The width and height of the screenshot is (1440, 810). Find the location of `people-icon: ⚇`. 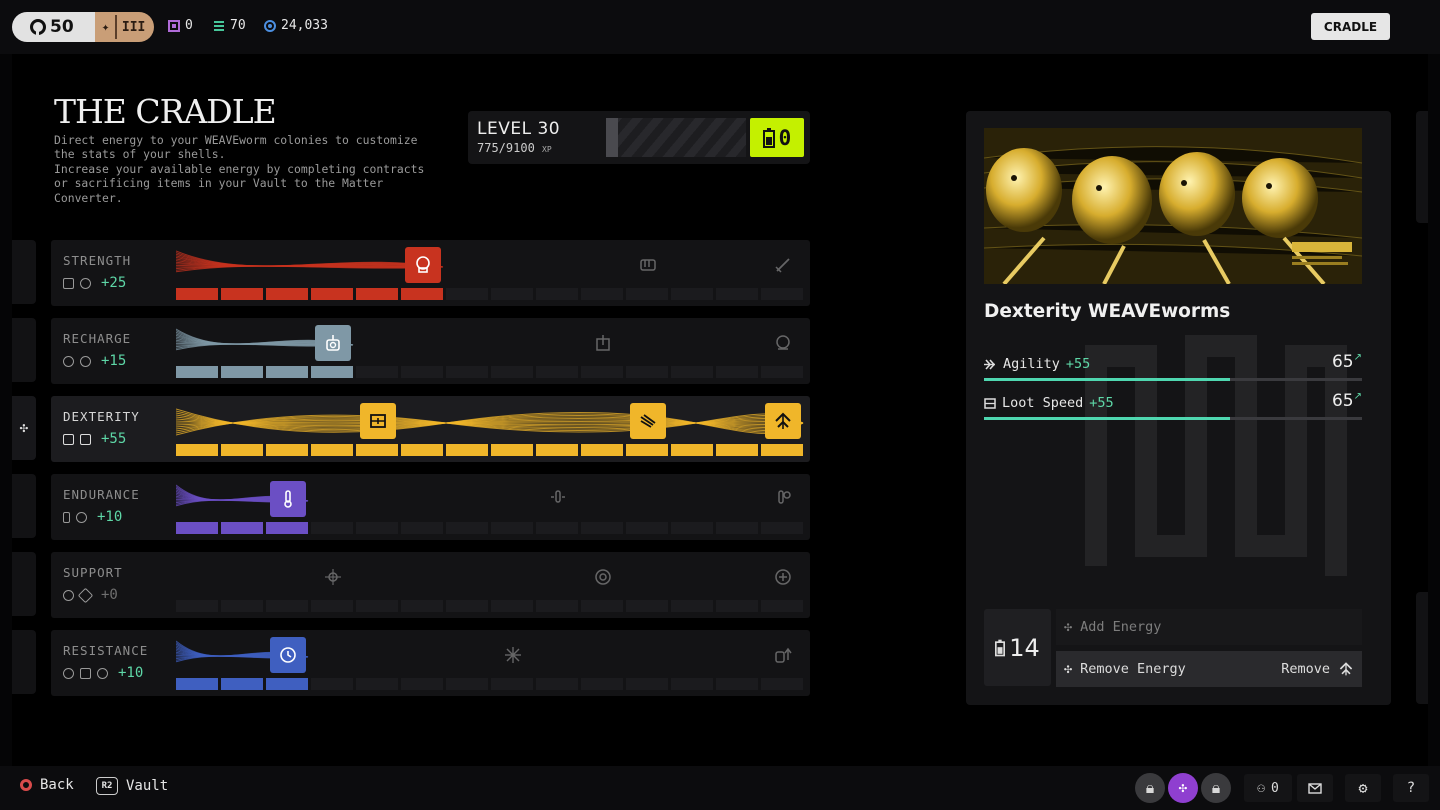

people-icon: ⚇ is located at coordinates (1261, 788).